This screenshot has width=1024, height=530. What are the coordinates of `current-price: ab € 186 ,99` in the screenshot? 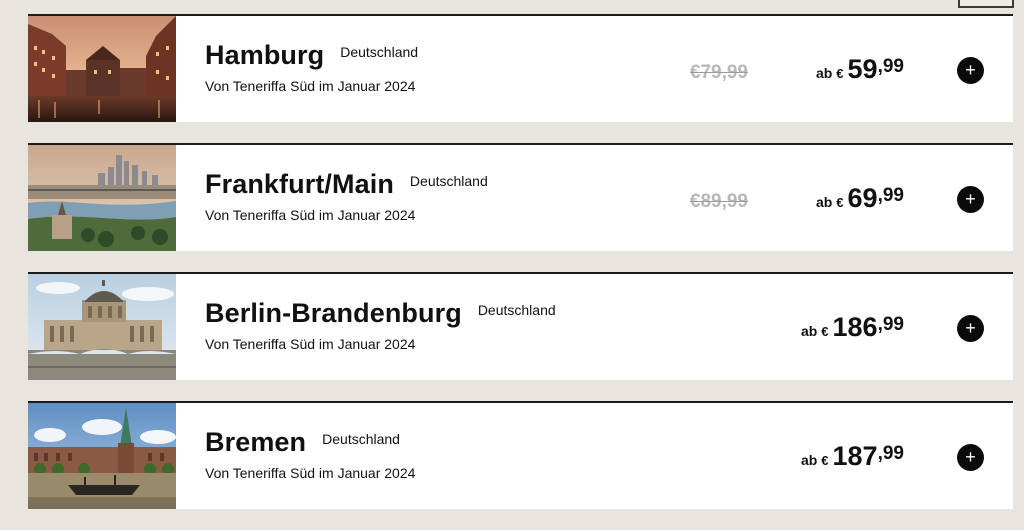 It's located at (852, 327).